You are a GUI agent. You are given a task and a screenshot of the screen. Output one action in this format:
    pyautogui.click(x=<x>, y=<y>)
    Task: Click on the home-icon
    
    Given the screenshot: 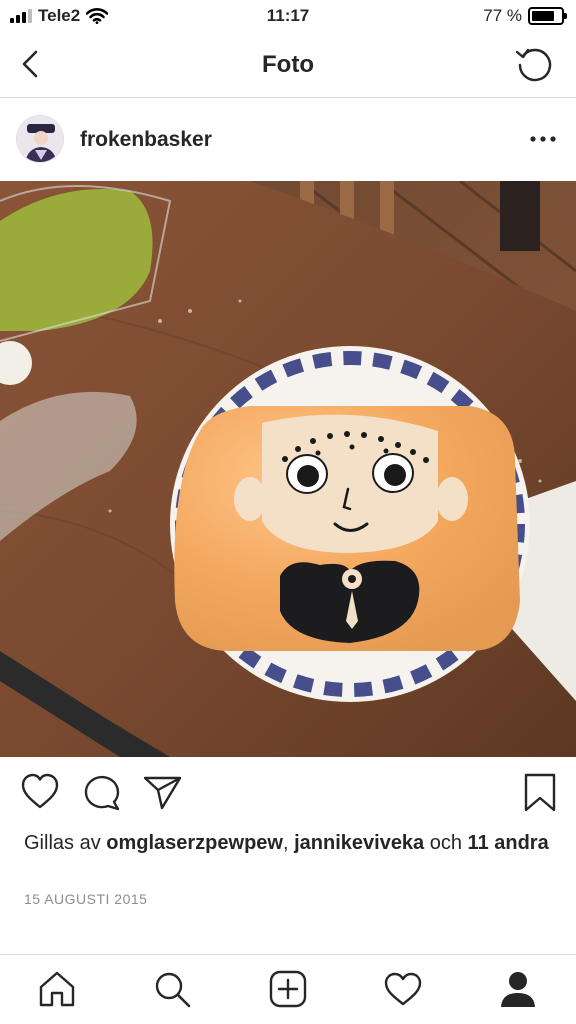 What is the action you would take?
    pyautogui.click(x=57, y=989)
    